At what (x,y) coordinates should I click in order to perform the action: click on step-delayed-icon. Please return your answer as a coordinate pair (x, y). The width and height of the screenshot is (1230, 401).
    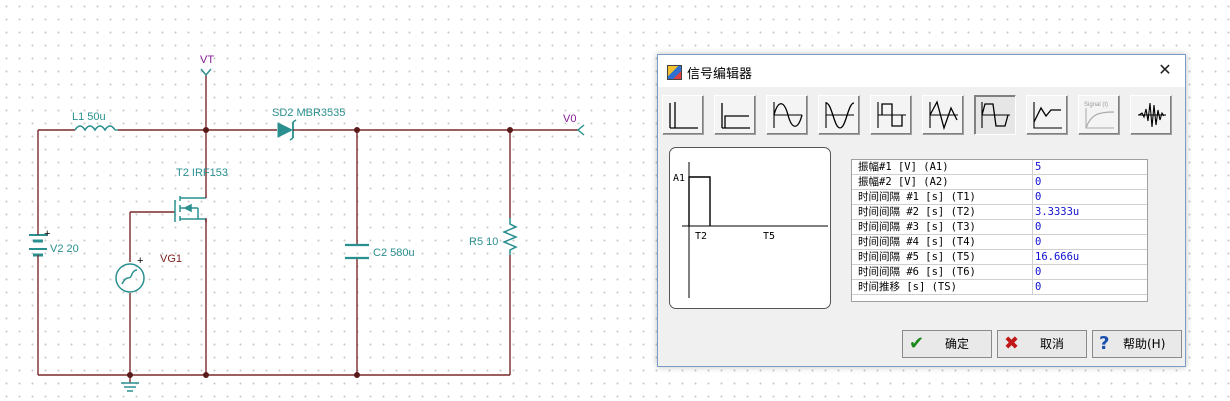
    Looking at the image, I should click on (735, 116).